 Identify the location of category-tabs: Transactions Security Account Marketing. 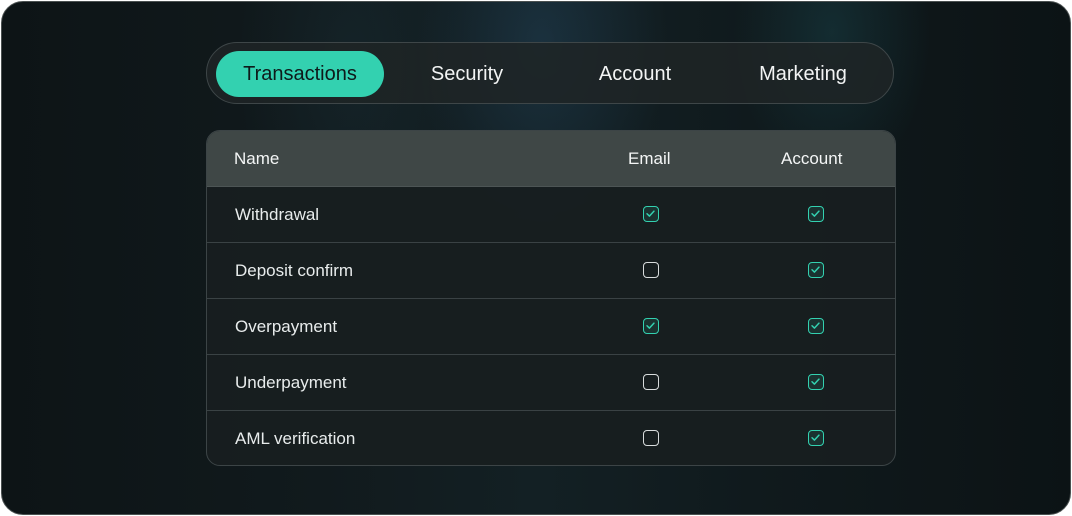
(550, 73).